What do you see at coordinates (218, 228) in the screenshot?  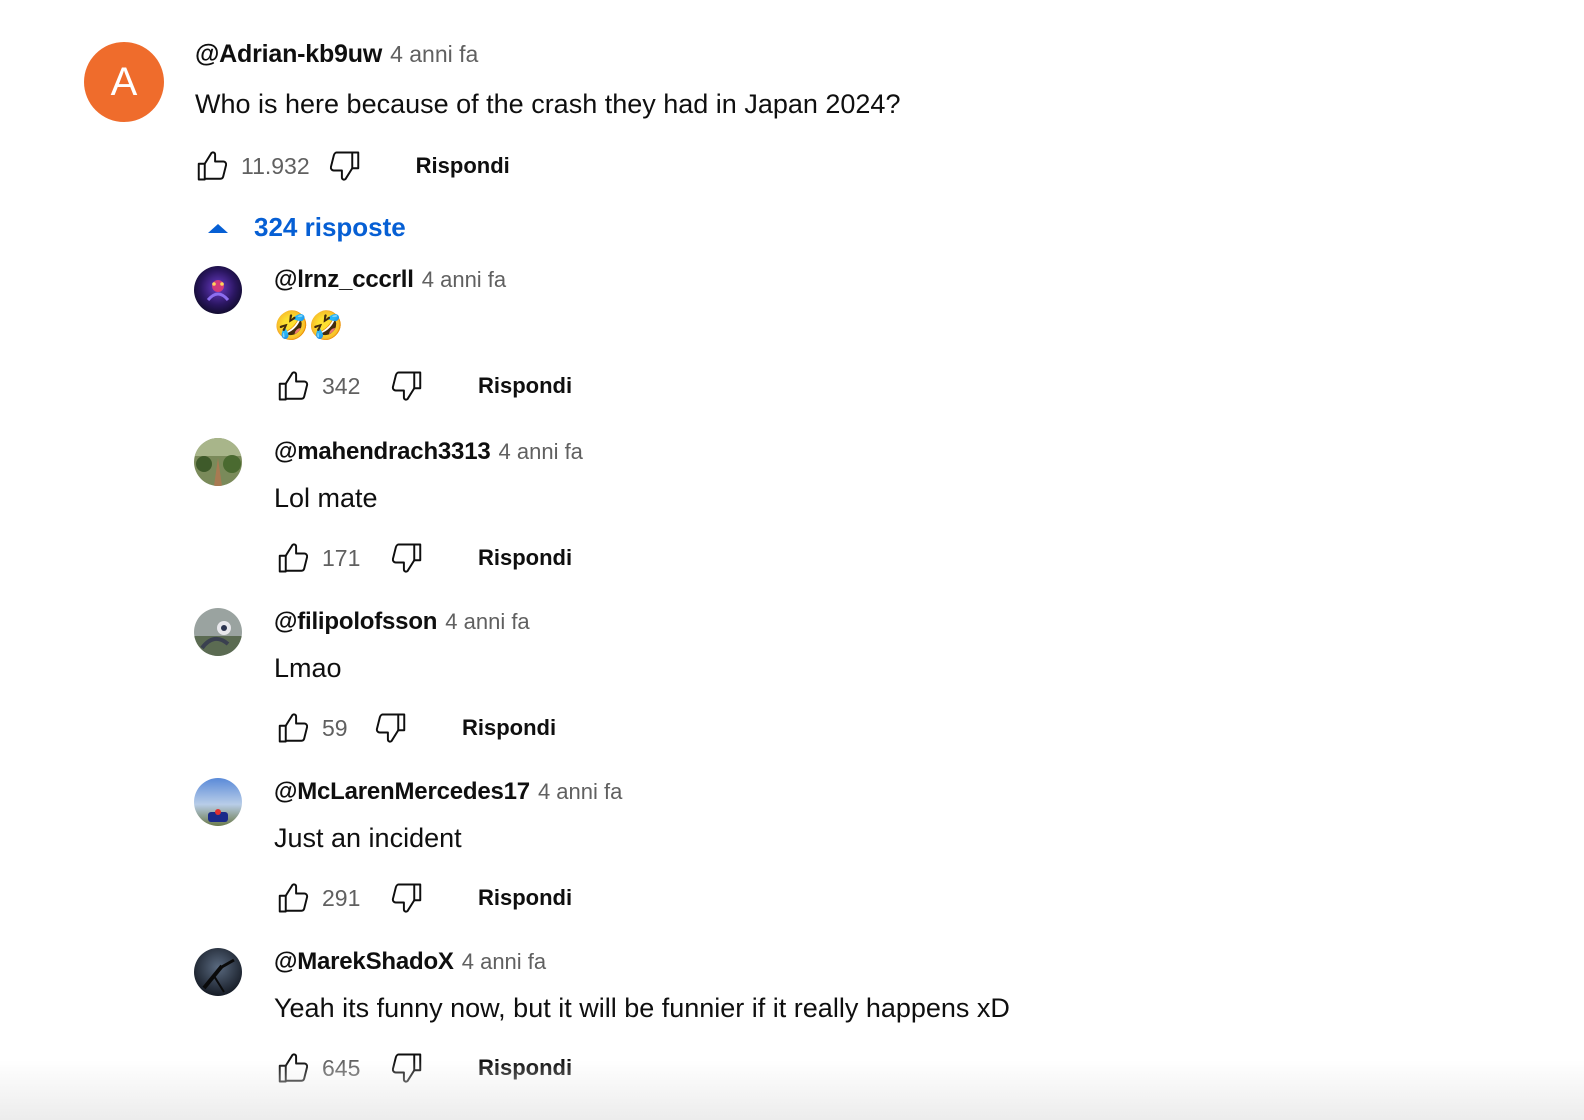 I see `caret-up-icon` at bounding box center [218, 228].